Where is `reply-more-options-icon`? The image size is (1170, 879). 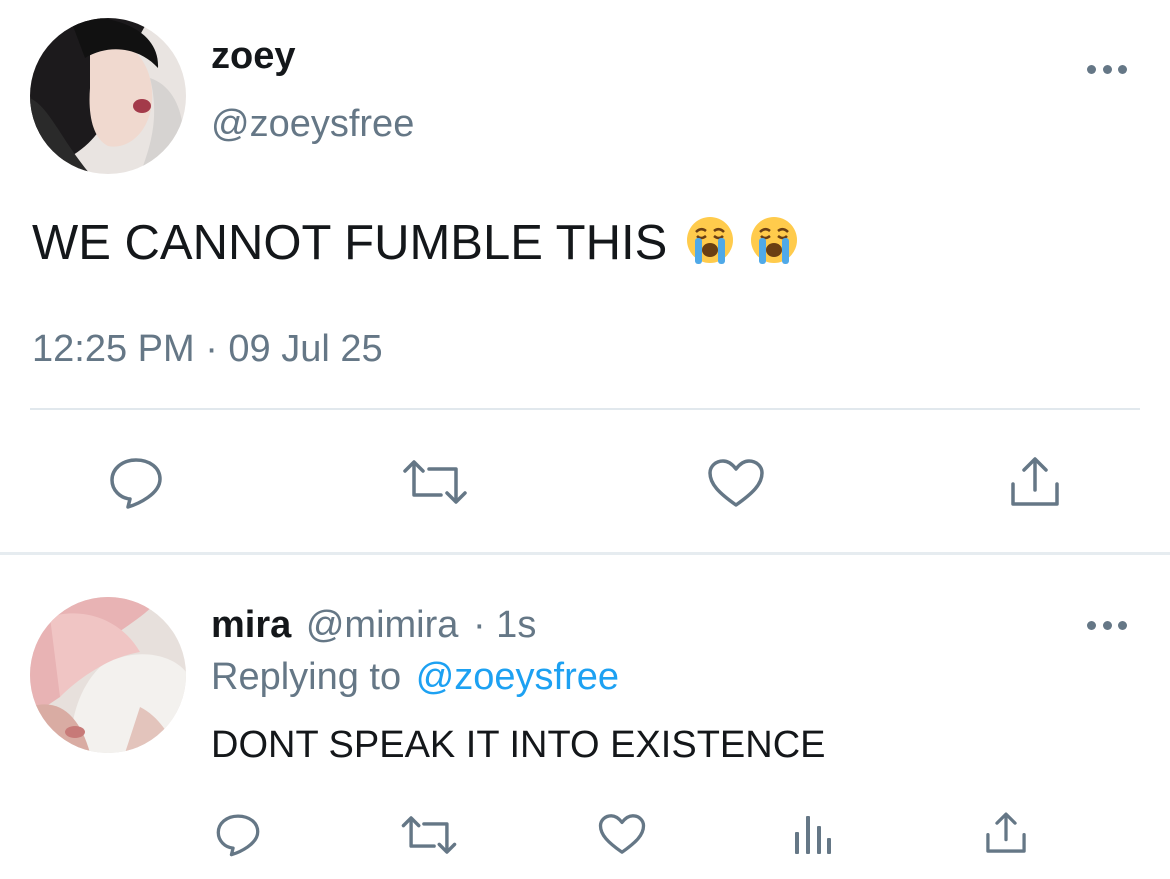
reply-more-options-icon is located at coordinates (1107, 625).